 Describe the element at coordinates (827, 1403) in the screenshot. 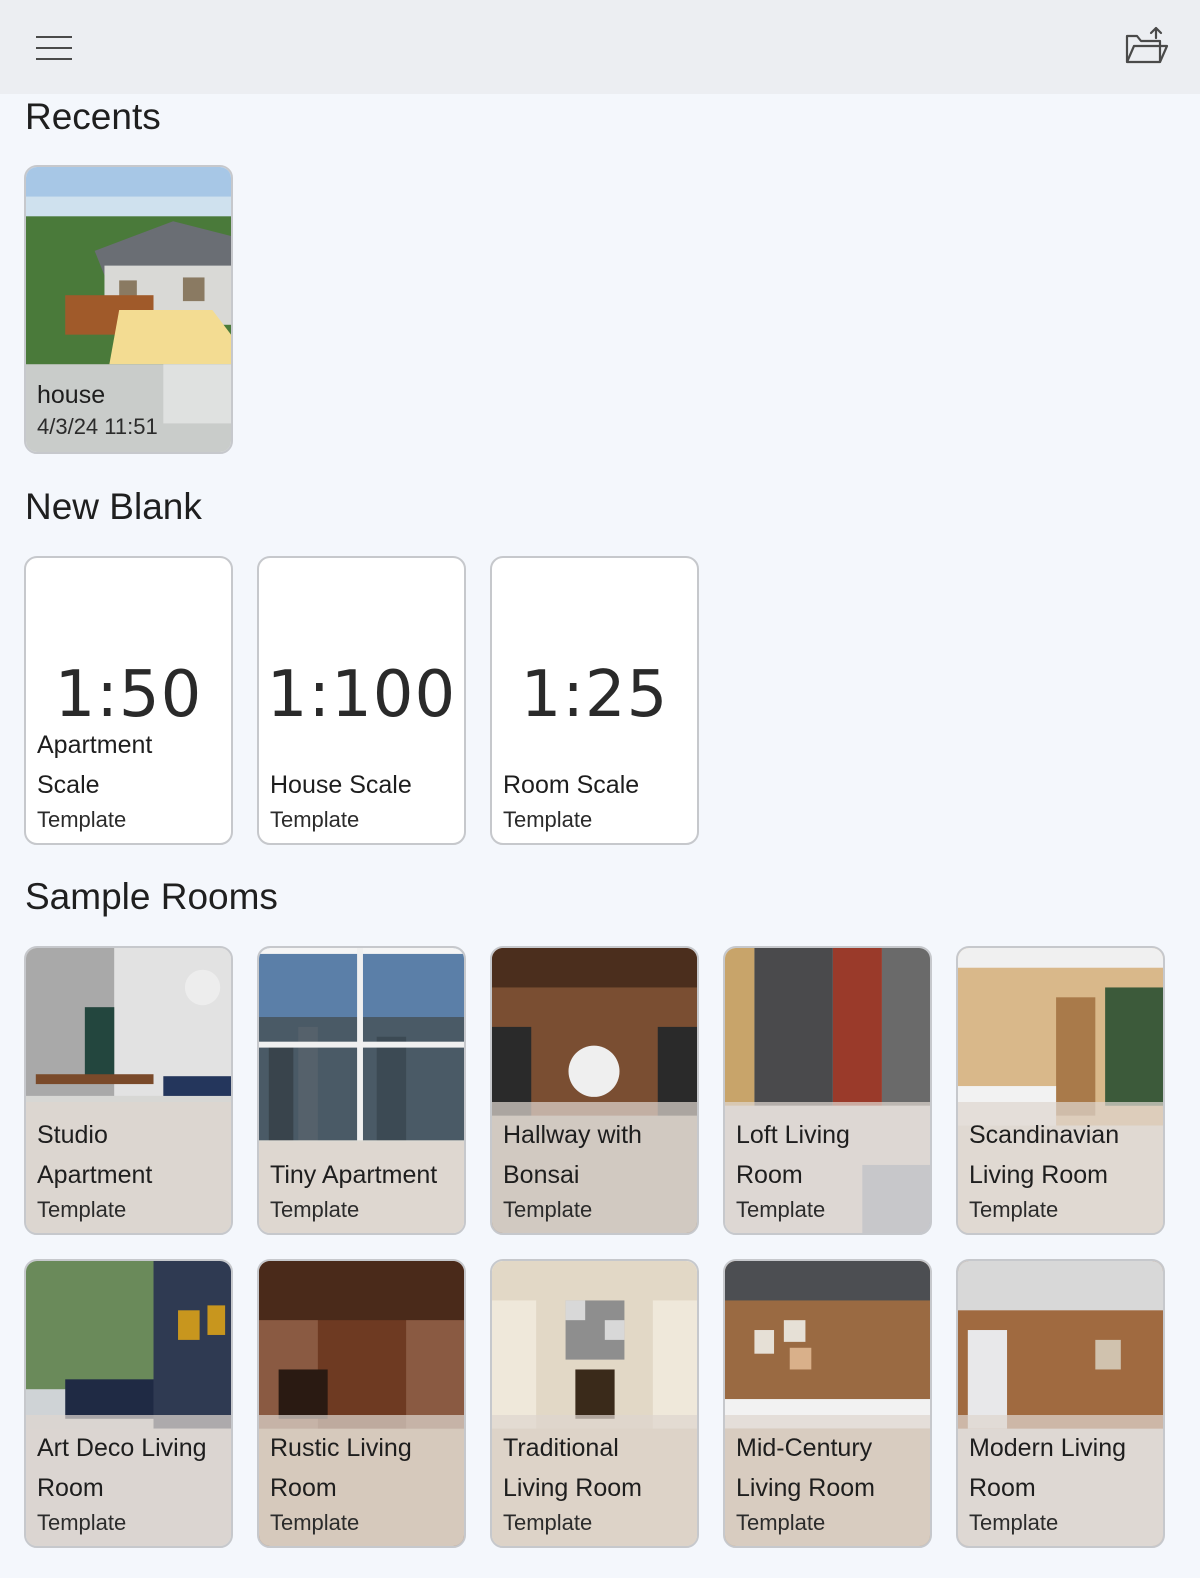

I see `sample-mid-century-living-room-card: Mid-Century Living Room Template` at that location.